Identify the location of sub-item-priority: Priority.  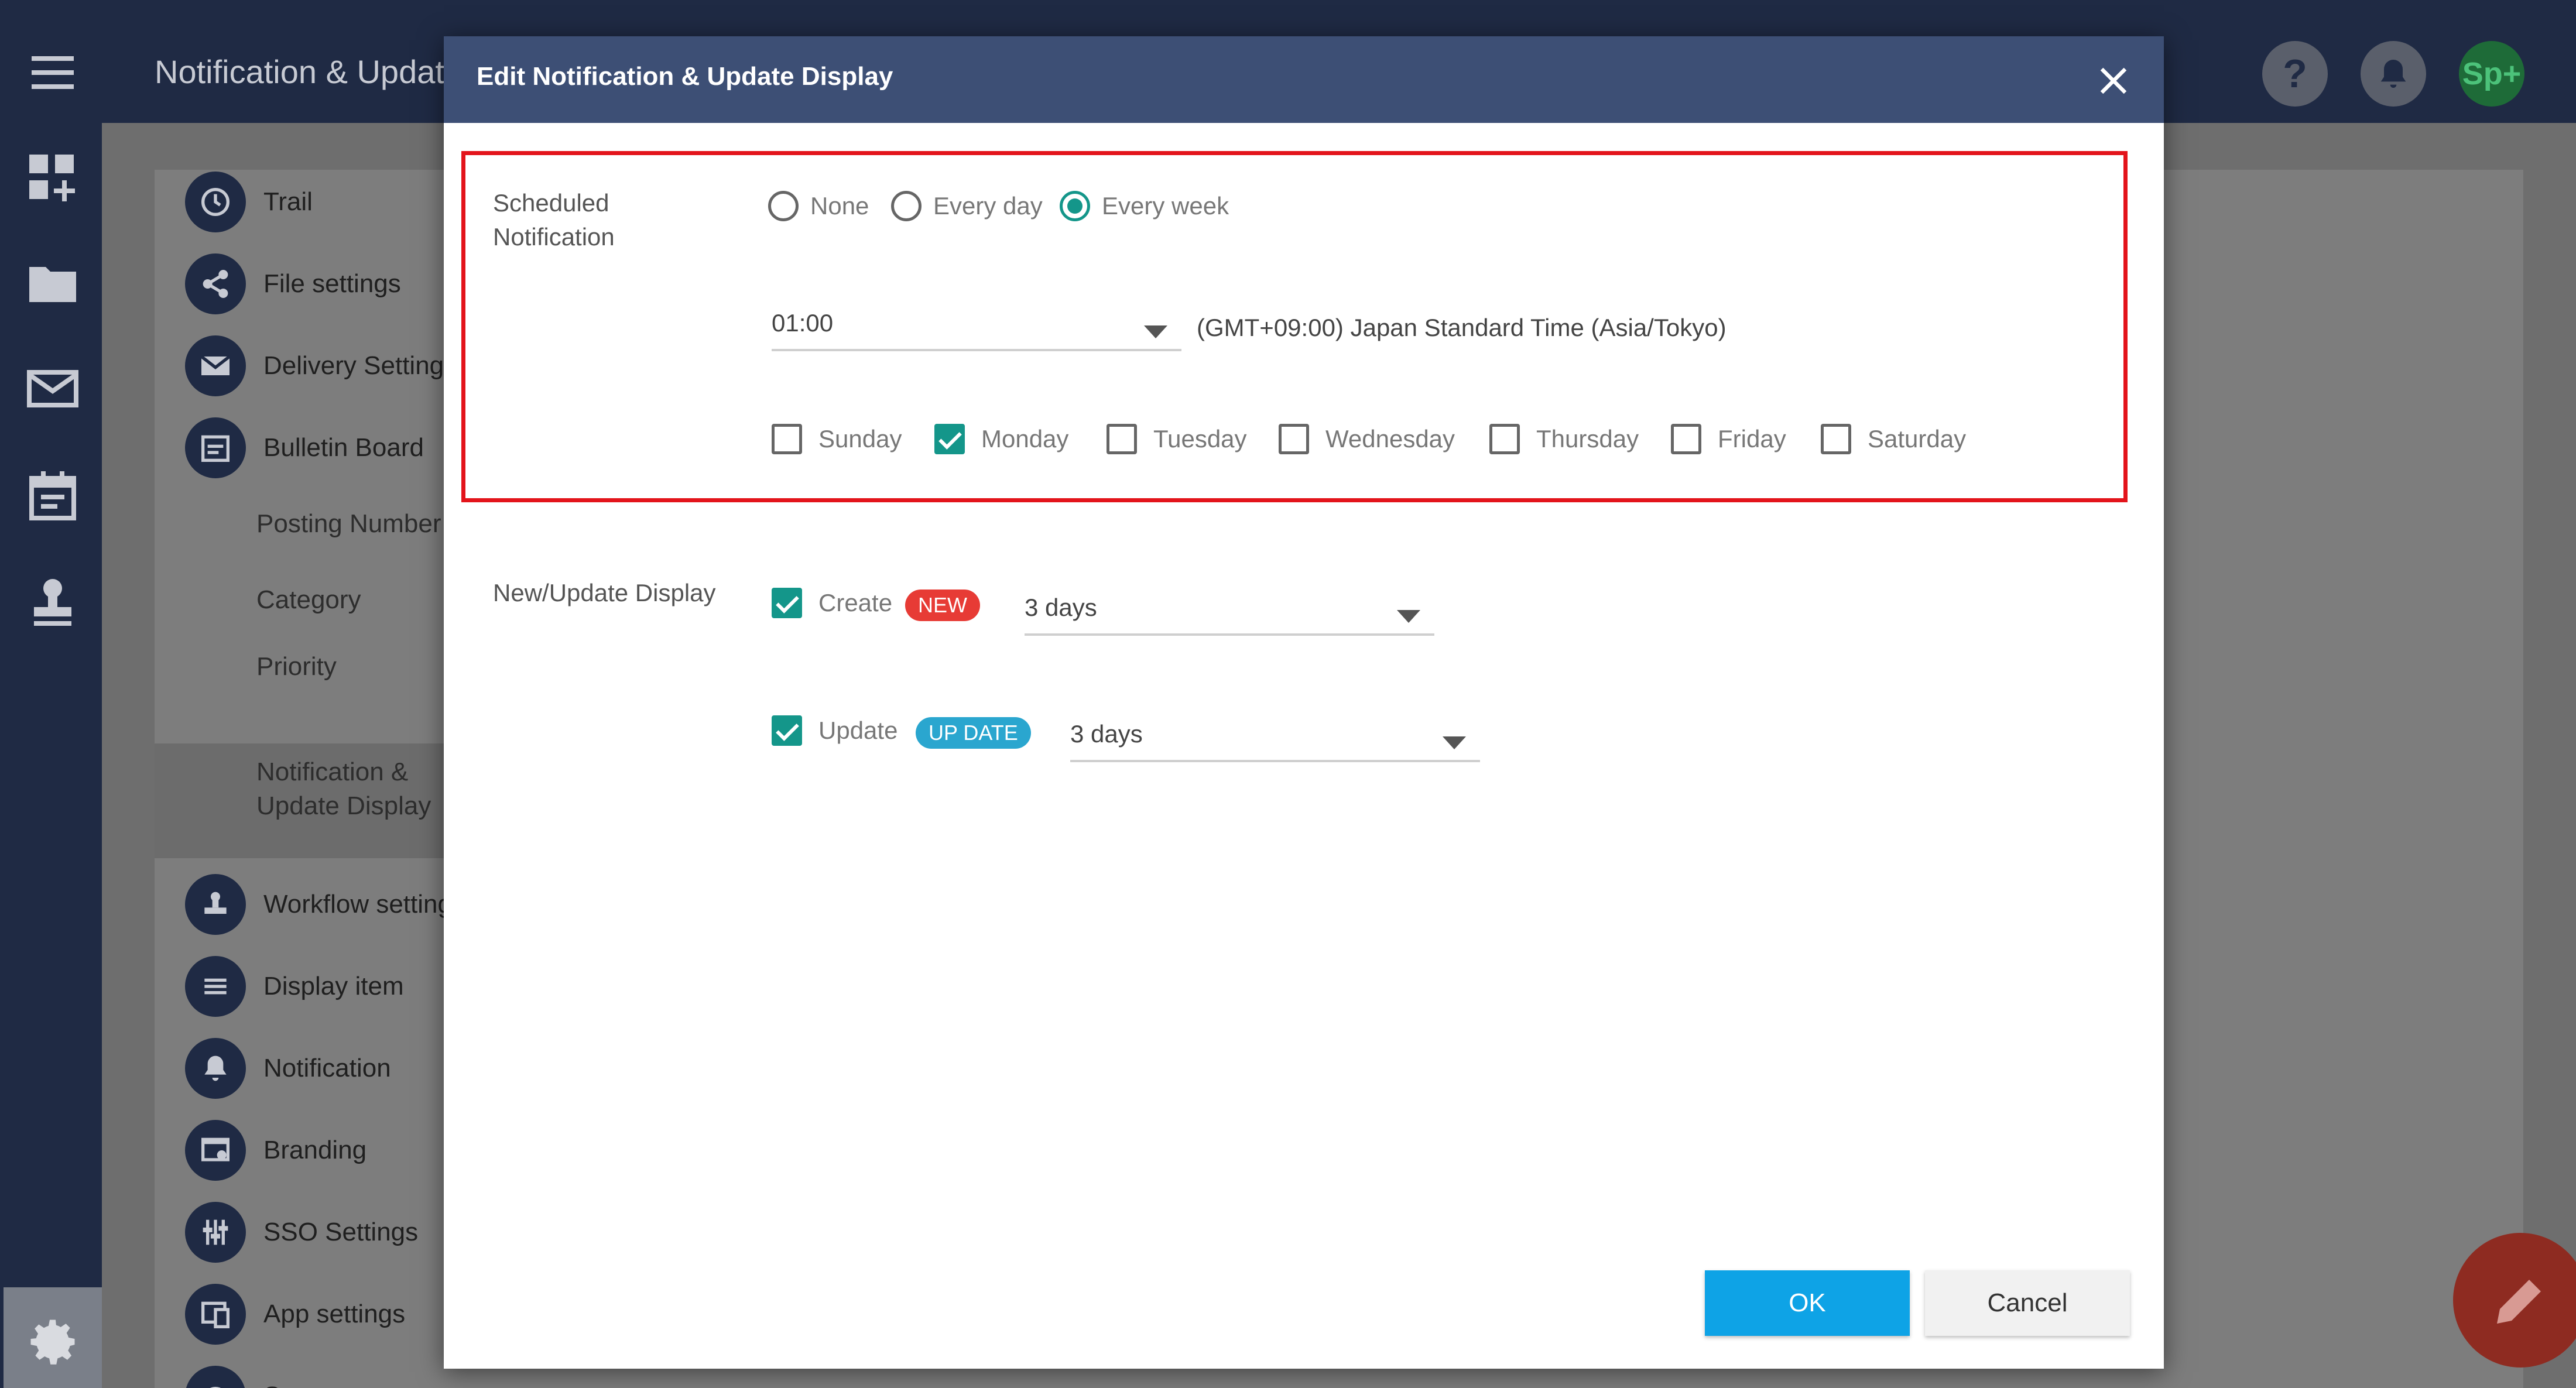
(296, 667).